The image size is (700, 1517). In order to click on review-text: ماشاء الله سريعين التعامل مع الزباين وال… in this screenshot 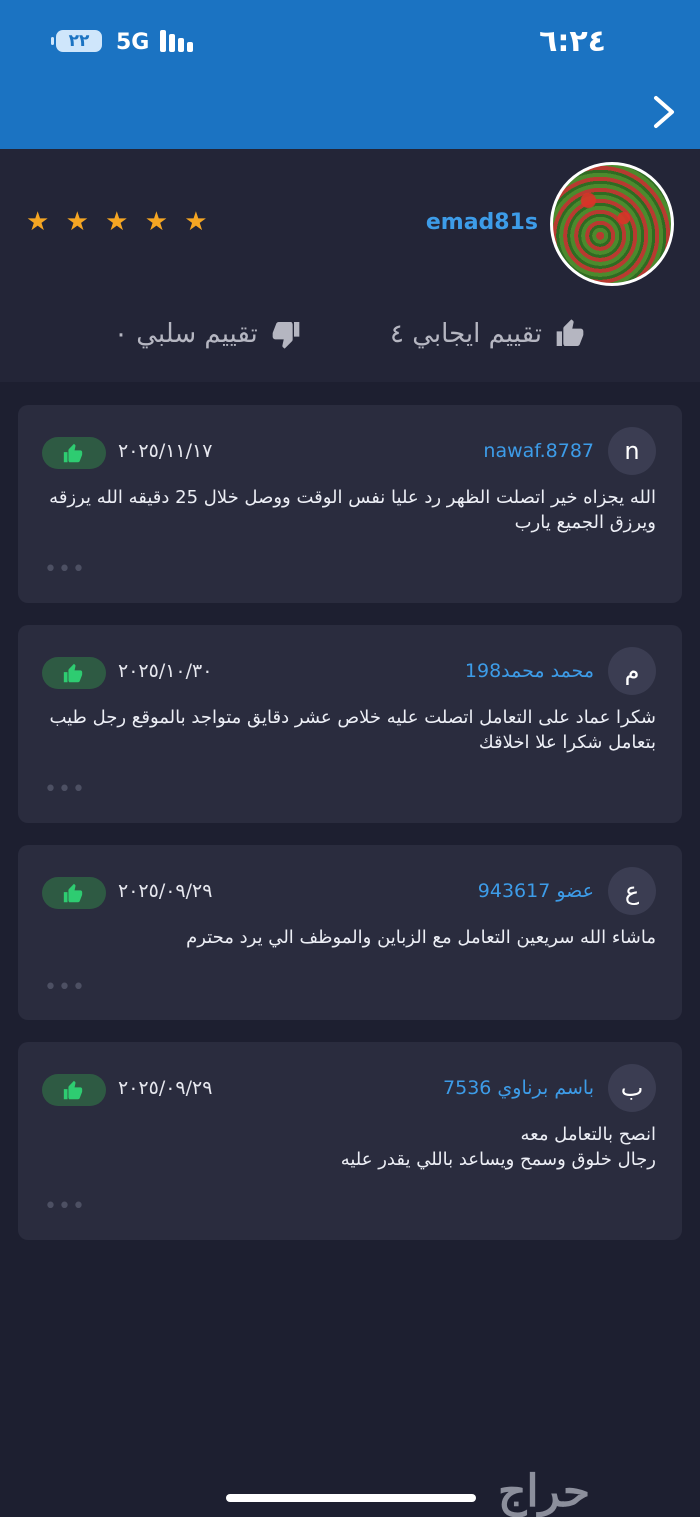, I will do `click(421, 937)`.